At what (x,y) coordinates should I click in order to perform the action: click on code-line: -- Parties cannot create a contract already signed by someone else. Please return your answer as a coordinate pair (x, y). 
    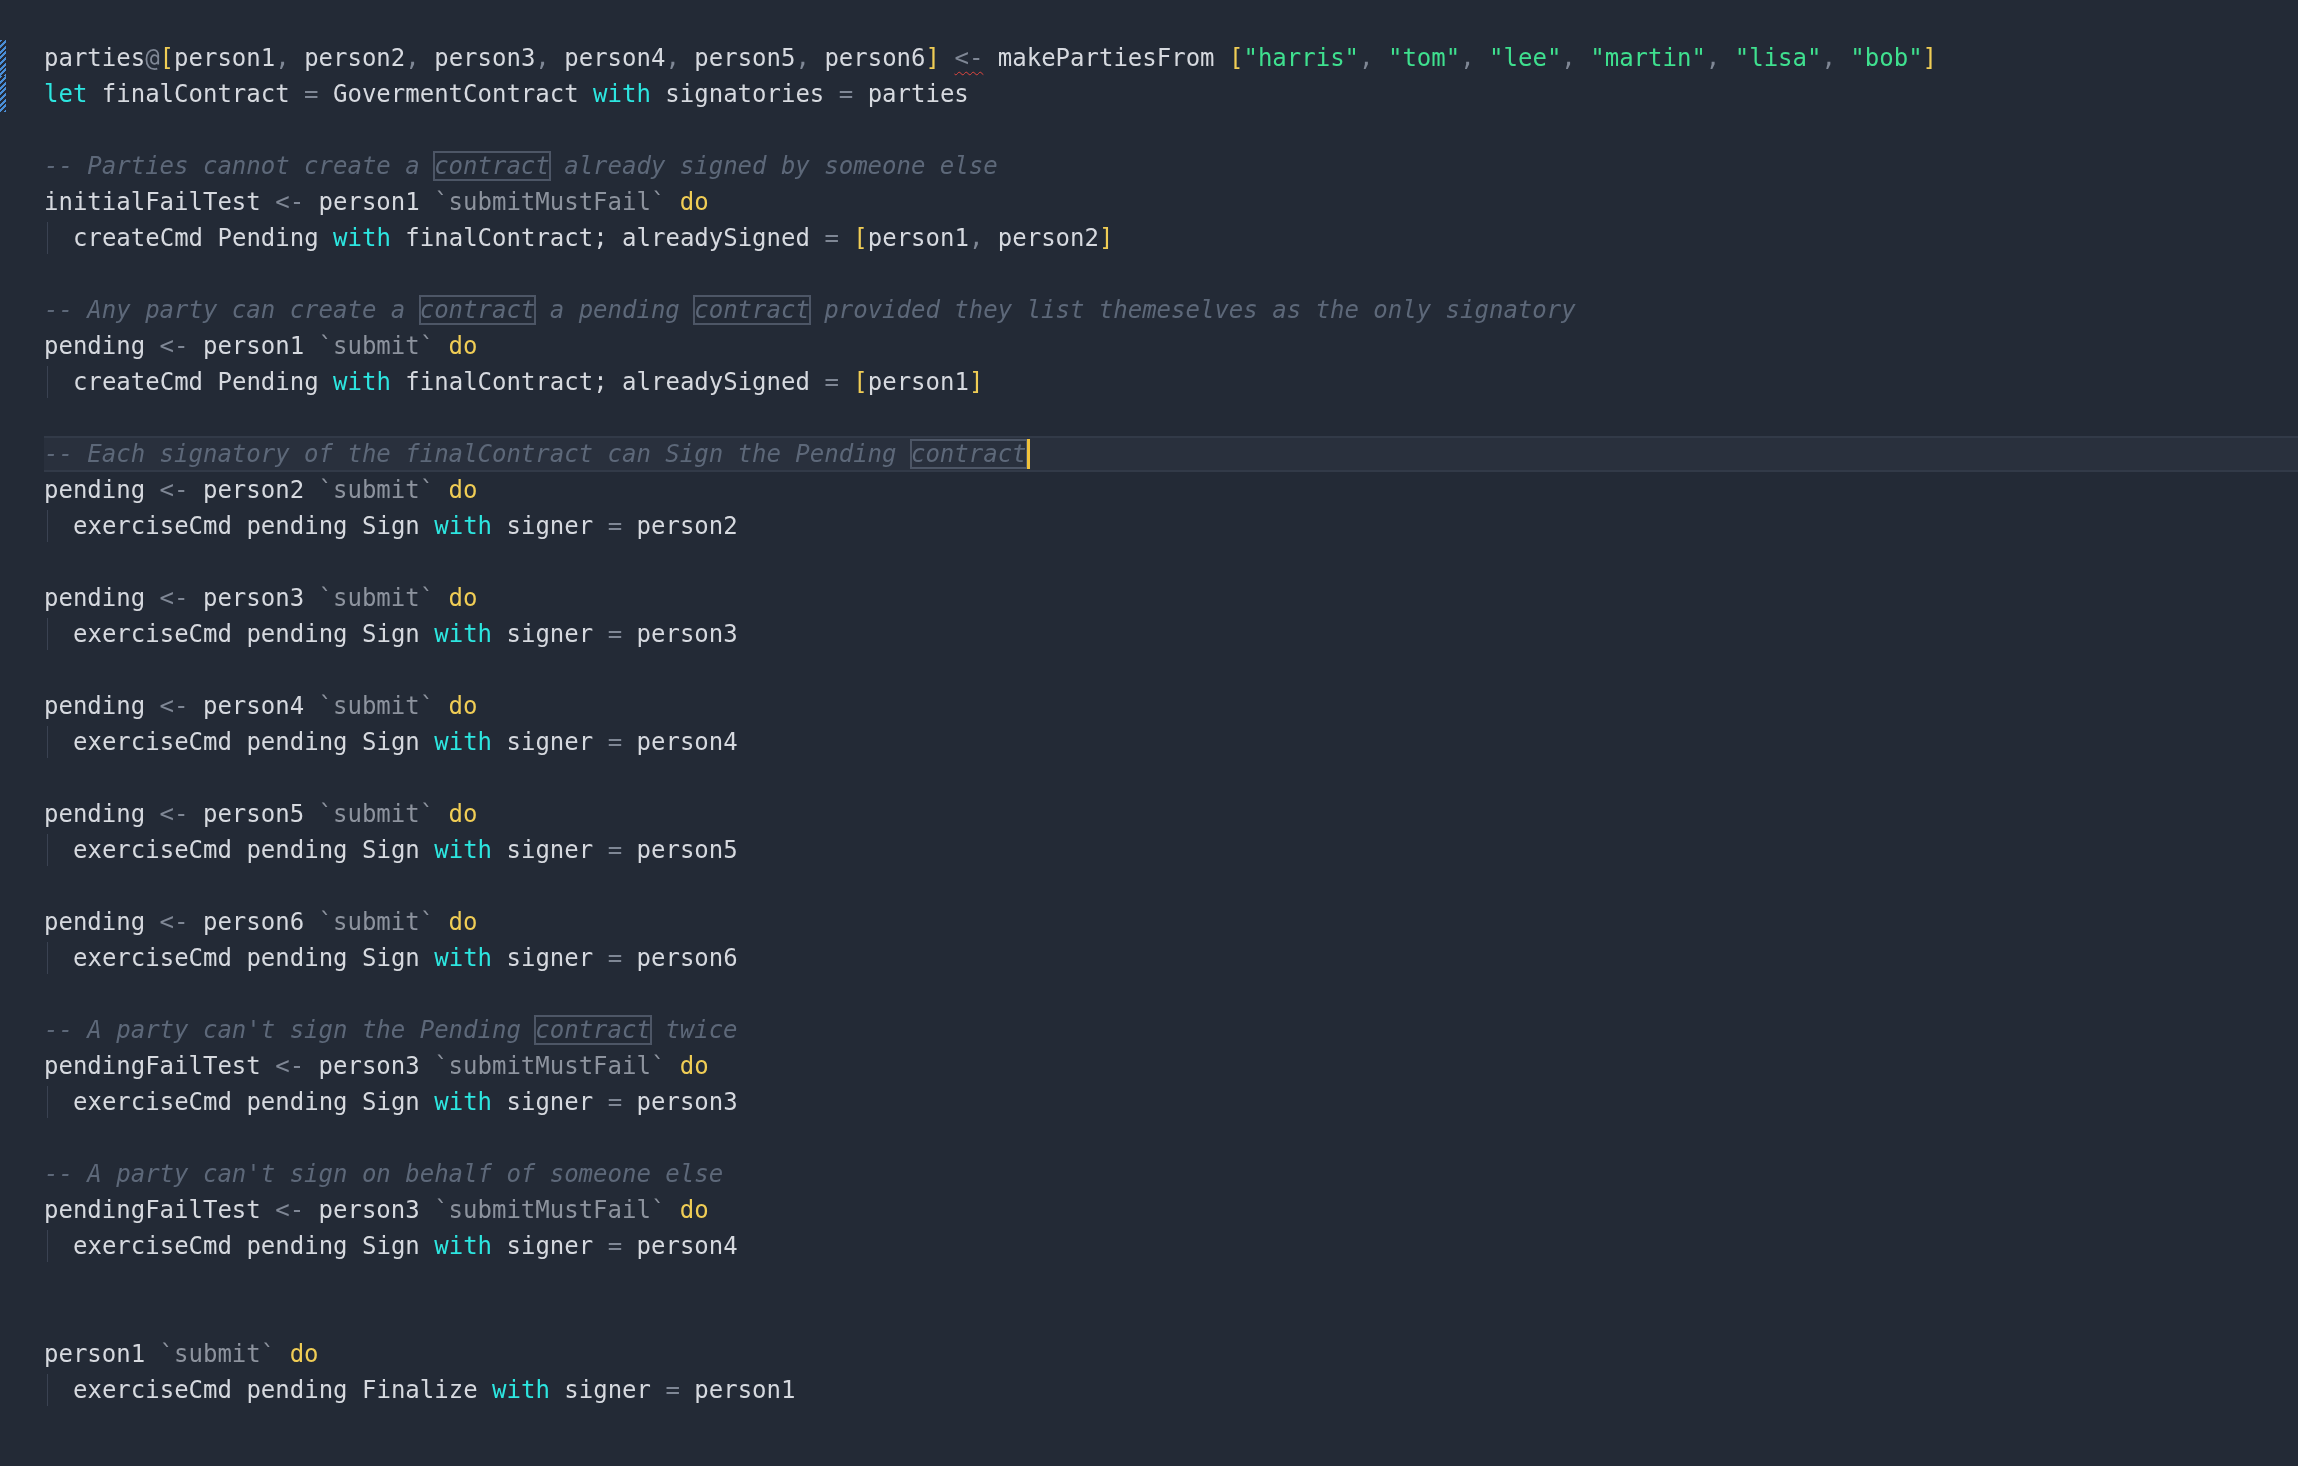
    Looking at the image, I should click on (521, 166).